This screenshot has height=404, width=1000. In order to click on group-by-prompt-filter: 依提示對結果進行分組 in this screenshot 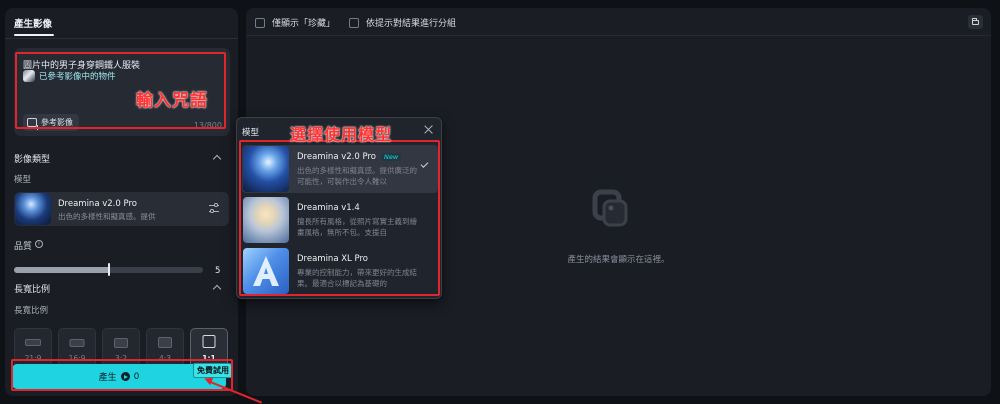, I will do `click(402, 22)`.